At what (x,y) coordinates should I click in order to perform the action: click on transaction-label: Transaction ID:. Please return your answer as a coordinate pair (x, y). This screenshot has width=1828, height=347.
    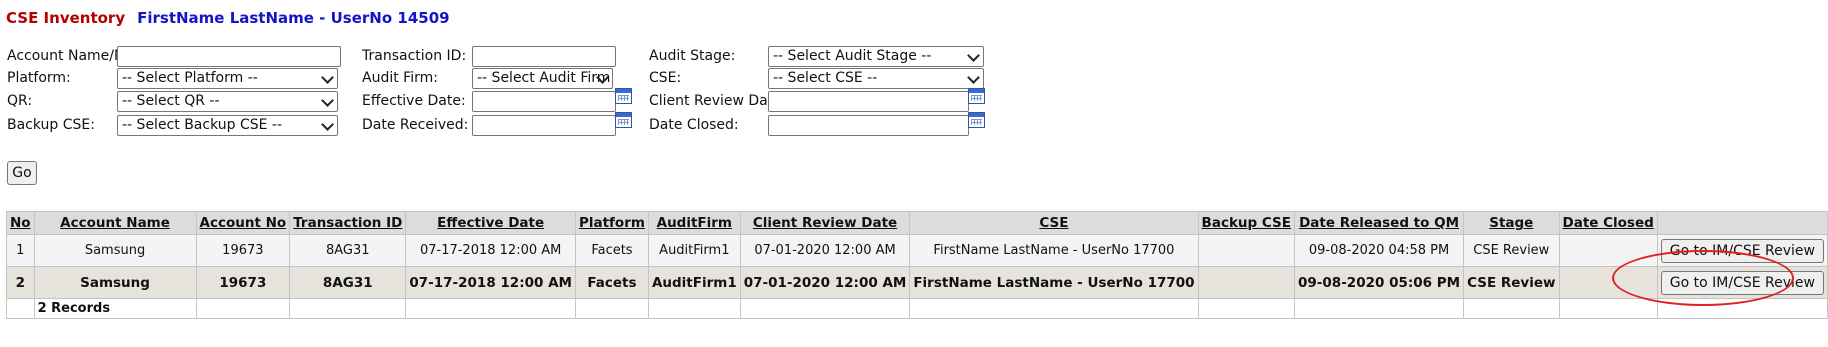
    Looking at the image, I should click on (414, 56).